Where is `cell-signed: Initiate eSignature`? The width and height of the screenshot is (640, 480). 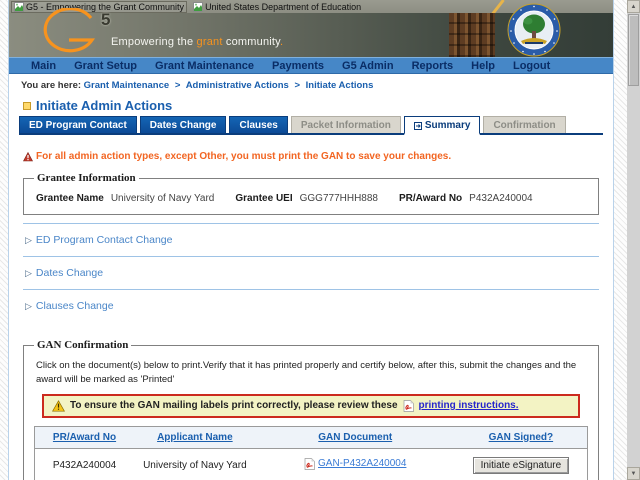
cell-signed: Initiate eSignature is located at coordinates (521, 464).